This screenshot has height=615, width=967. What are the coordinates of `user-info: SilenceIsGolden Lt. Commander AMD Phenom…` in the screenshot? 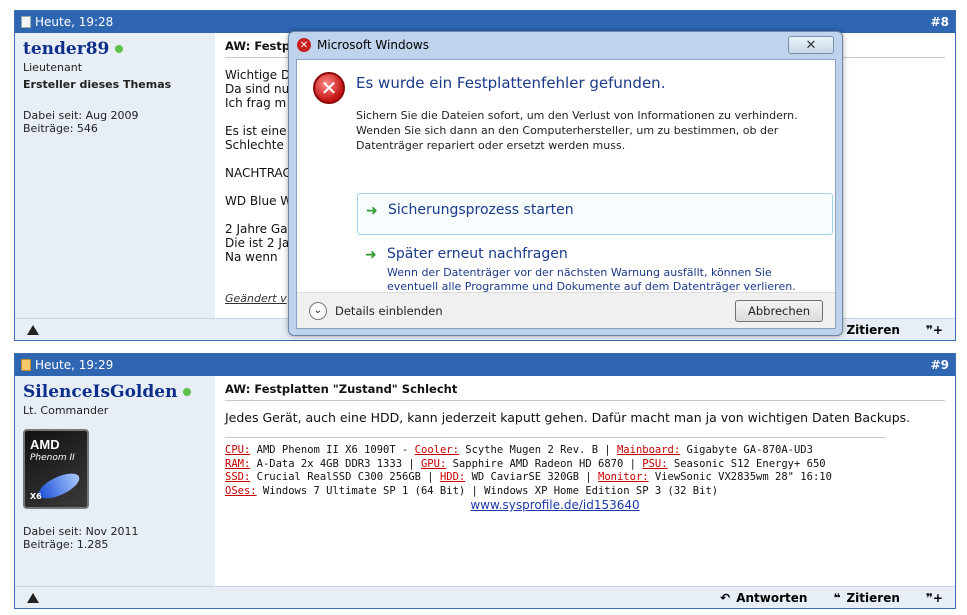 It's located at (115, 481).